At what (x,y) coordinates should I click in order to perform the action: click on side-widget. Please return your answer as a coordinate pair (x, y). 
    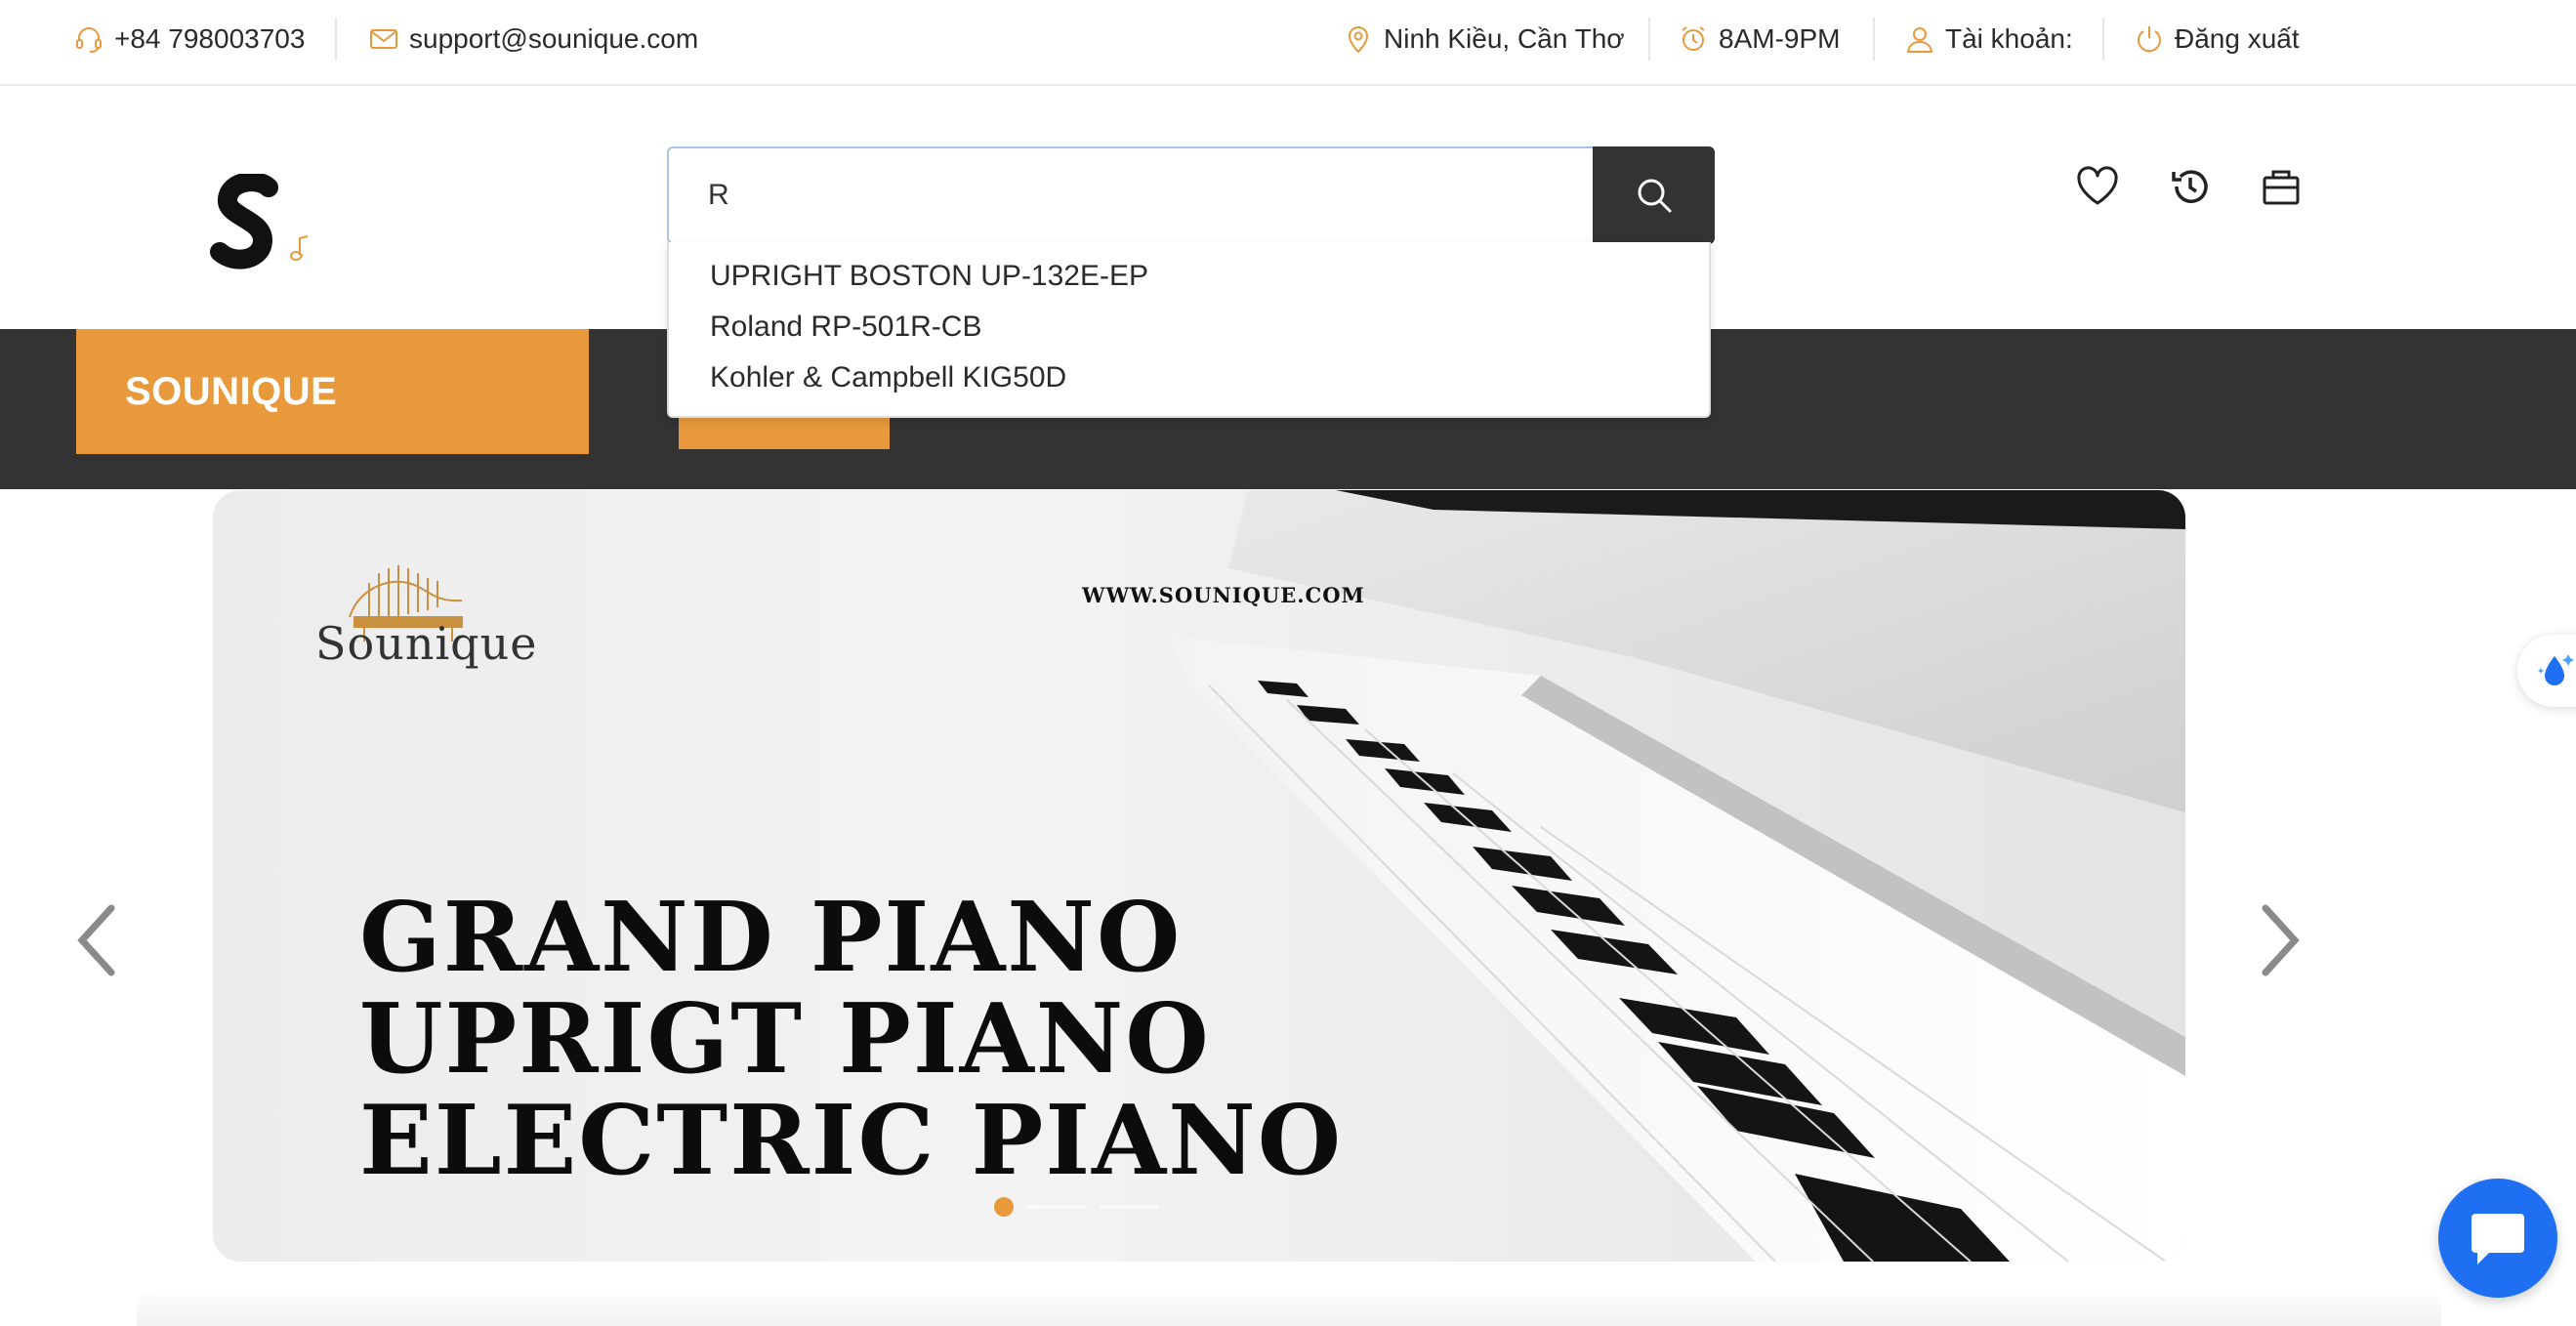
    Looking at the image, I should click on (2547, 671).